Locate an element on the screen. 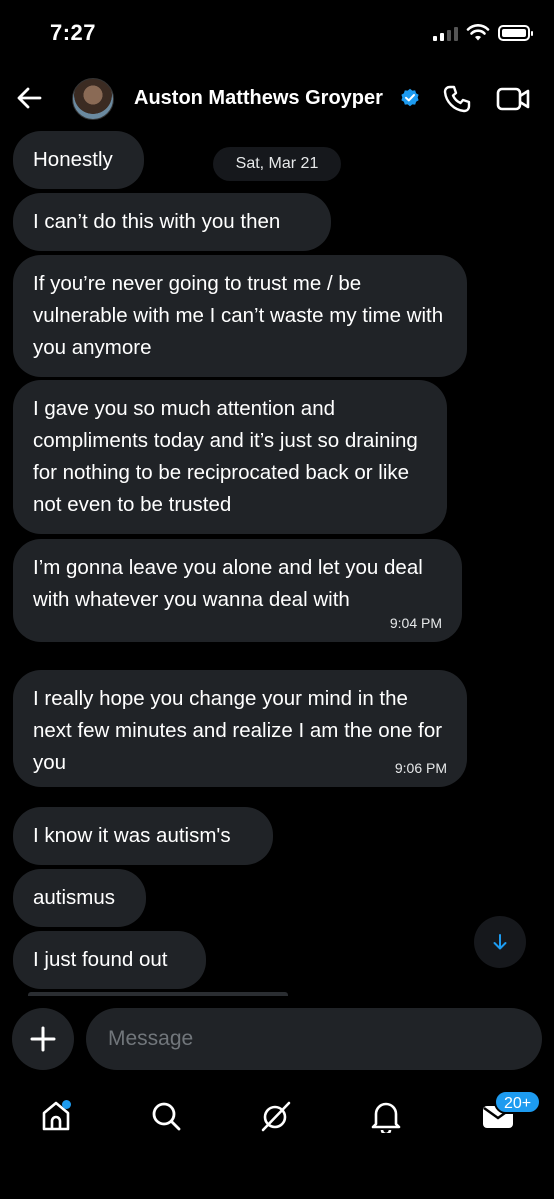 This screenshot has width=554, height=1199. message-text: autismus is located at coordinates (74, 897).